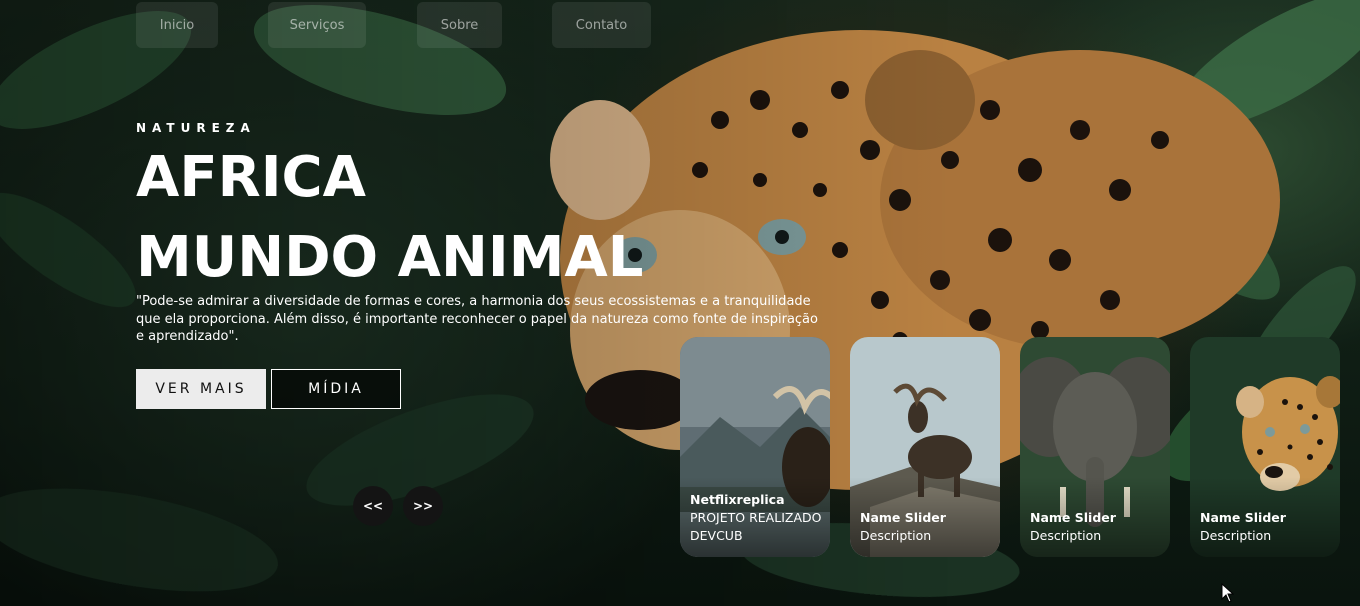 The width and height of the screenshot is (1360, 606). Describe the element at coordinates (601, 25) in the screenshot. I see `nav-item-contato: Contato` at that location.